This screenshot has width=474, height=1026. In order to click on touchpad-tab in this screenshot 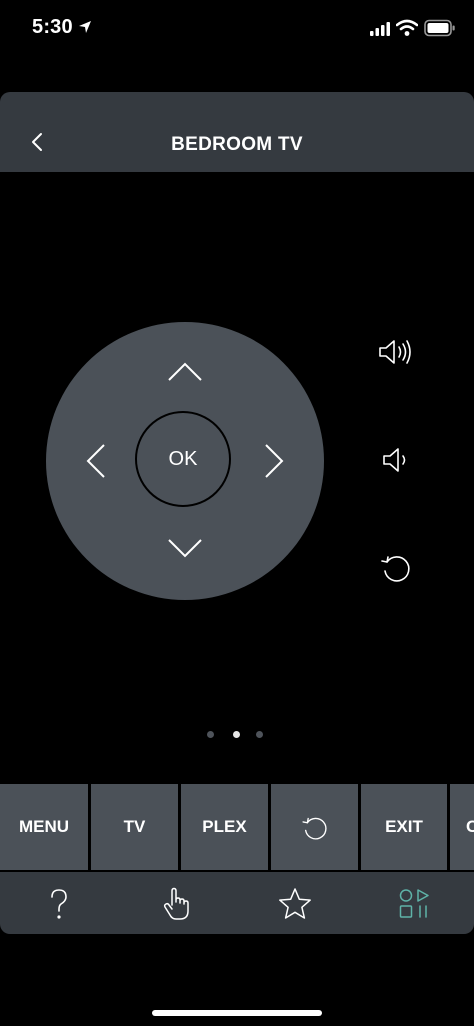, I will do `click(177, 904)`.